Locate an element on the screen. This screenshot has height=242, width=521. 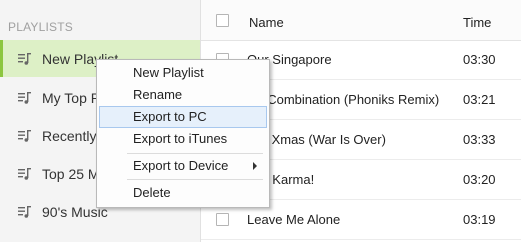
menu-item-rename: Rename is located at coordinates (183, 95).